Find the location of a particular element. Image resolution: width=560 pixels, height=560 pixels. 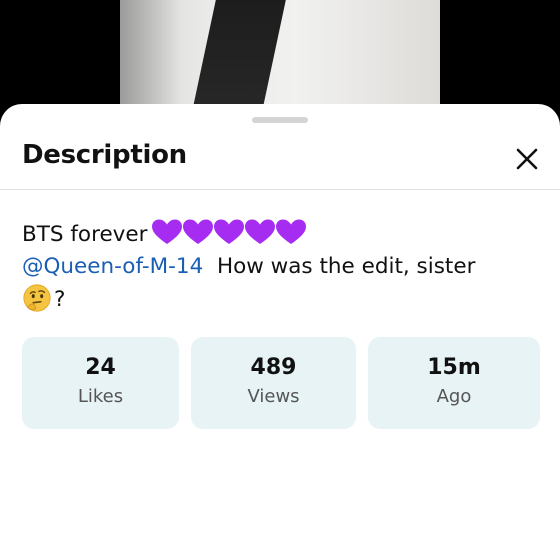

views-stat-card: 489 Views is located at coordinates (273, 383).